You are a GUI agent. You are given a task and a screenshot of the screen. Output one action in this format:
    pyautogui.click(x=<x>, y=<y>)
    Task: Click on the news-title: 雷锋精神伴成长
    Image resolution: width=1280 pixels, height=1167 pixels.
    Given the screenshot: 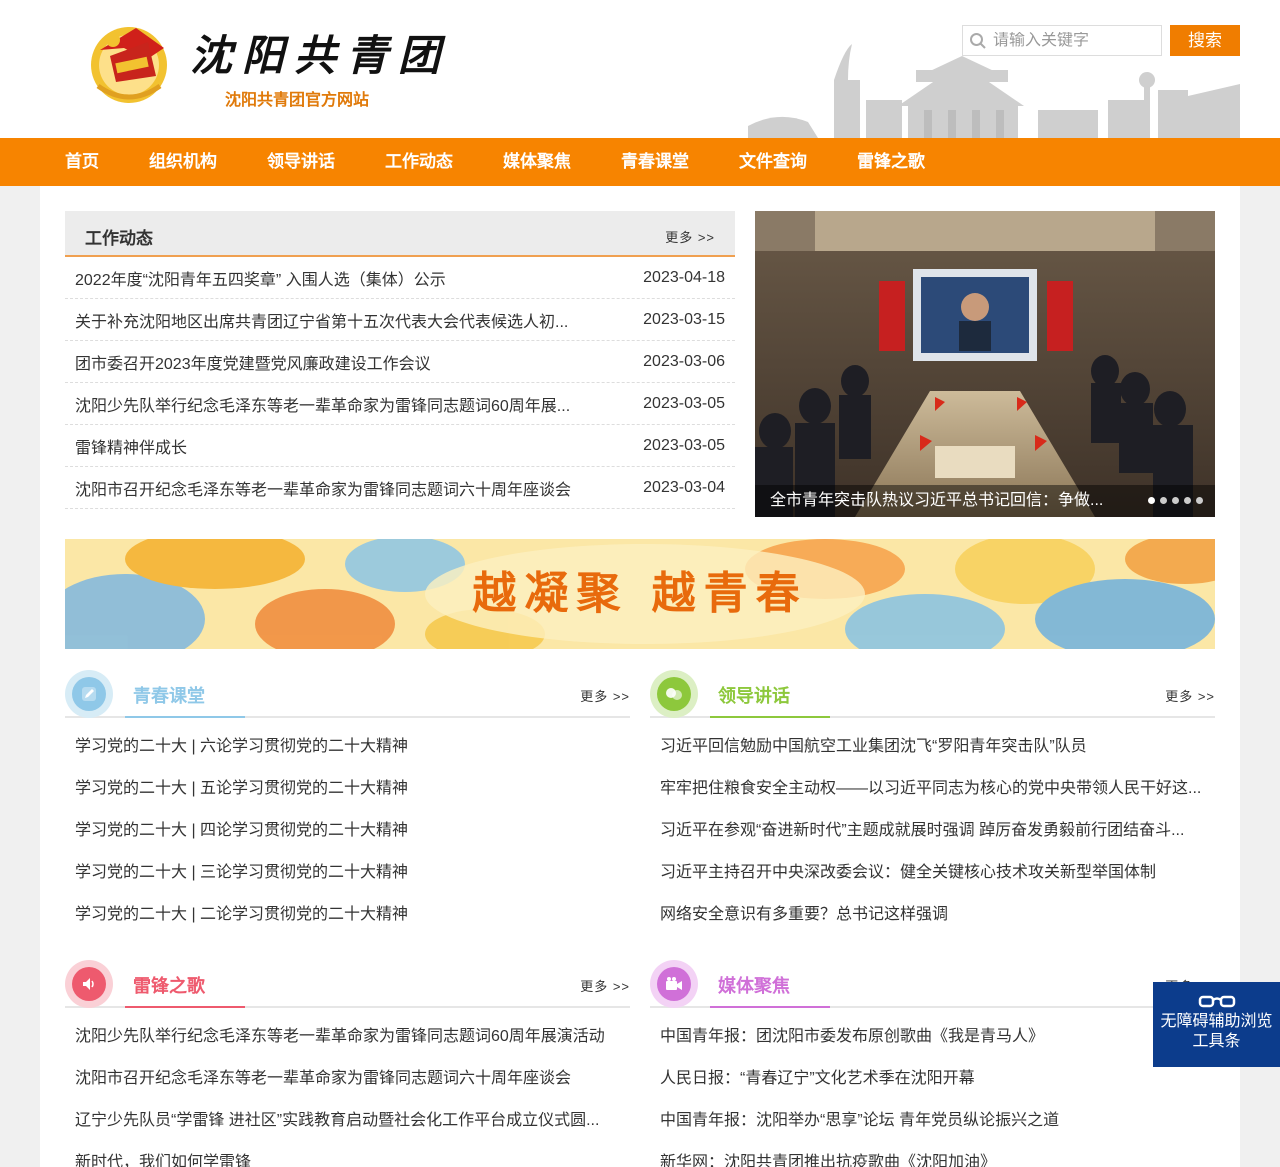 What is the action you would take?
    pyautogui.click(x=131, y=446)
    